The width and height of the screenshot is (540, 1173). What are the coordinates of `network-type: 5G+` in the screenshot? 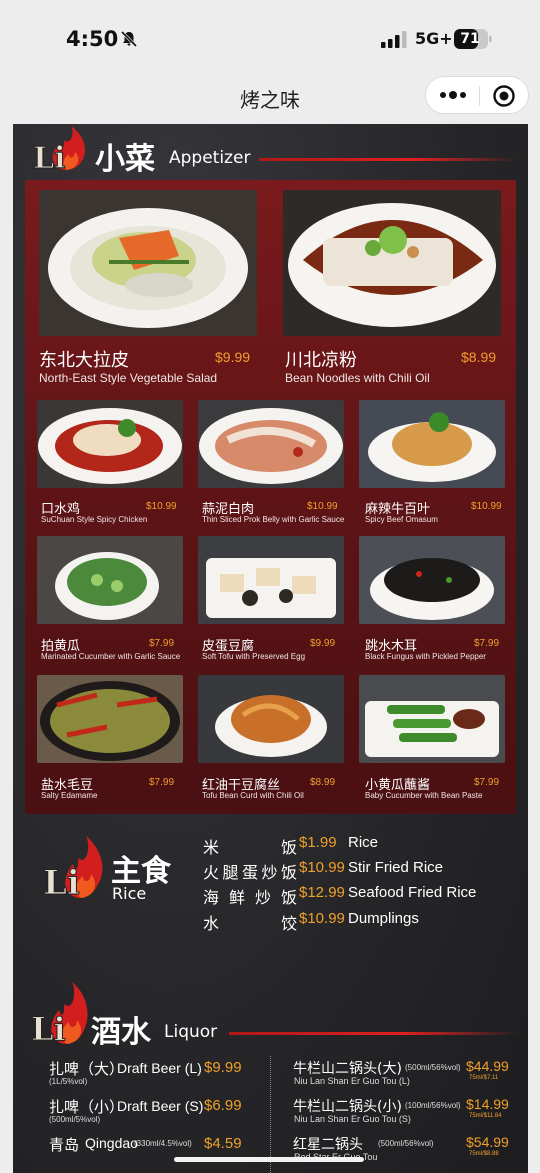 It's located at (434, 38).